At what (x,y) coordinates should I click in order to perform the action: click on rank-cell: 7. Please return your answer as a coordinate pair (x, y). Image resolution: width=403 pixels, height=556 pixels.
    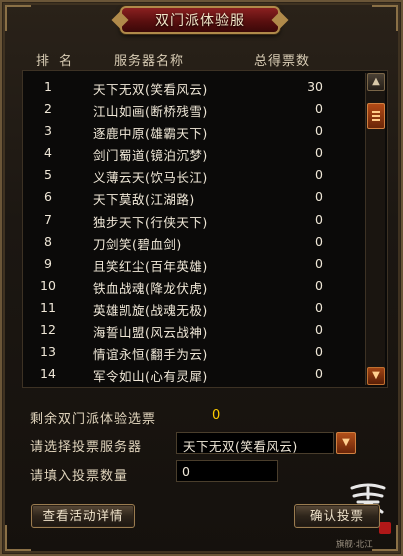
    Looking at the image, I should click on (48, 219).